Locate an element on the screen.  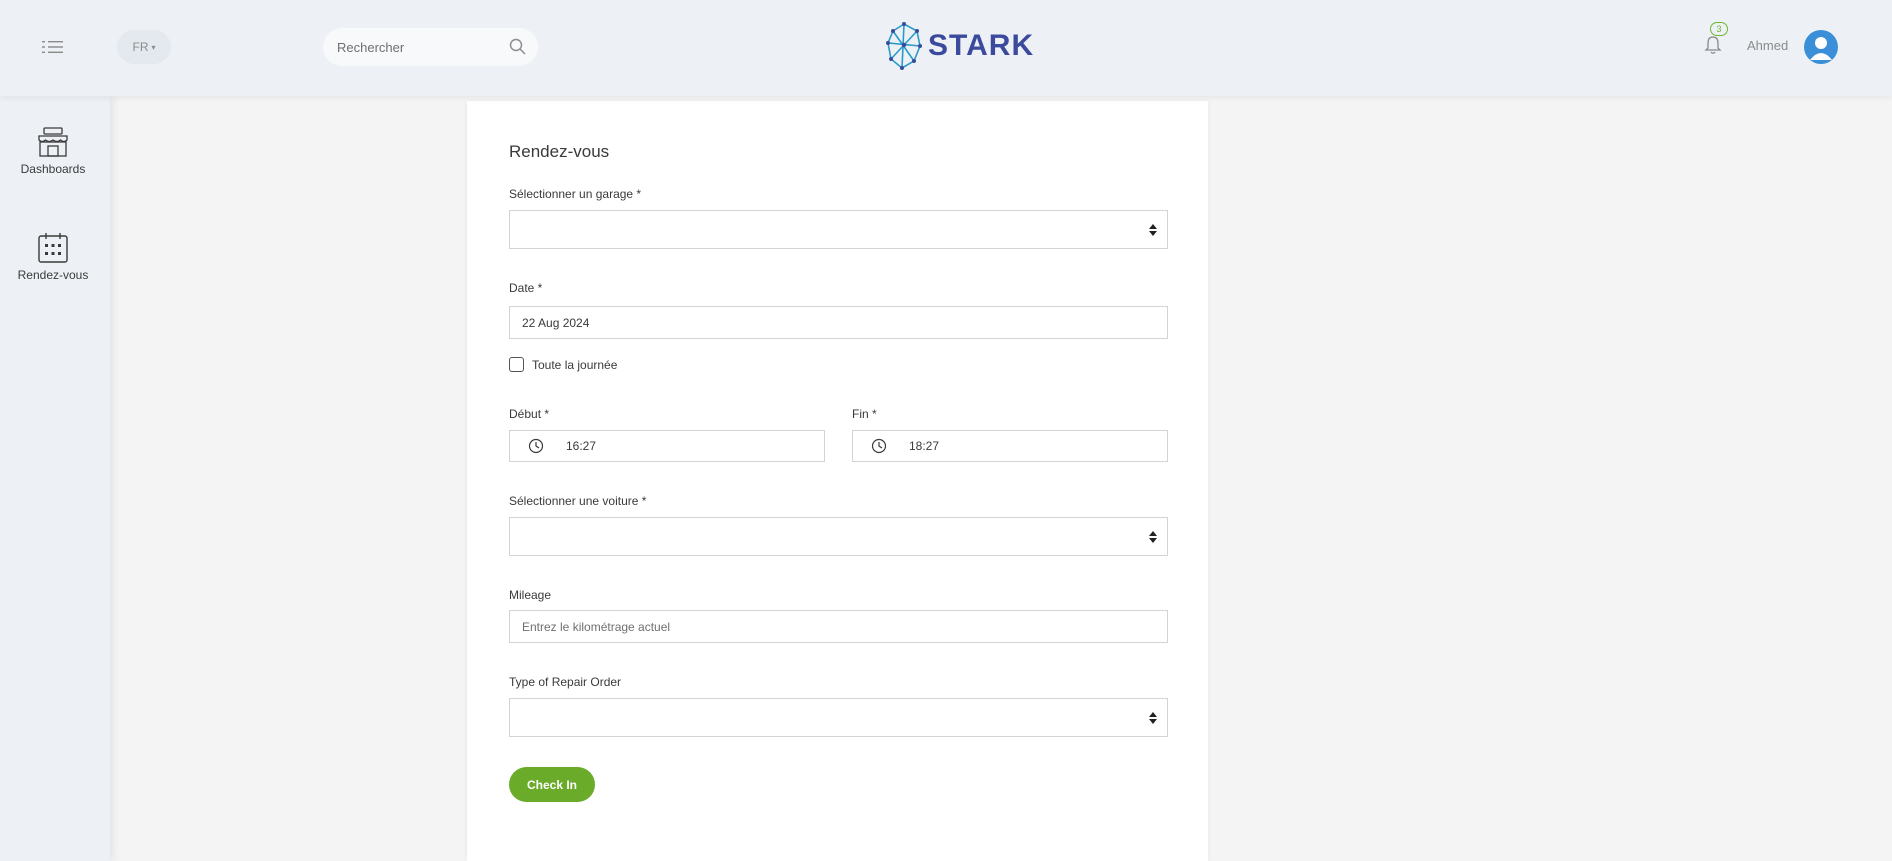
sidebar-item-label: Dashboards is located at coordinates (53, 169).